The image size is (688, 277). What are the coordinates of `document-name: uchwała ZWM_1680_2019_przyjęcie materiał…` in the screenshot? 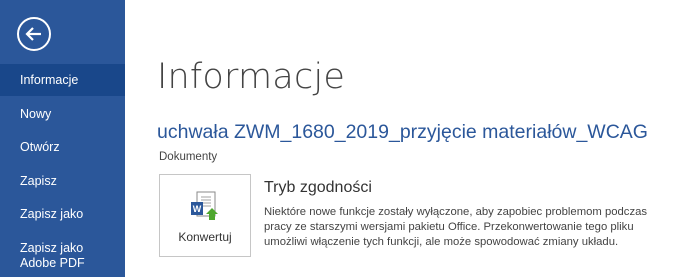 It's located at (402, 132).